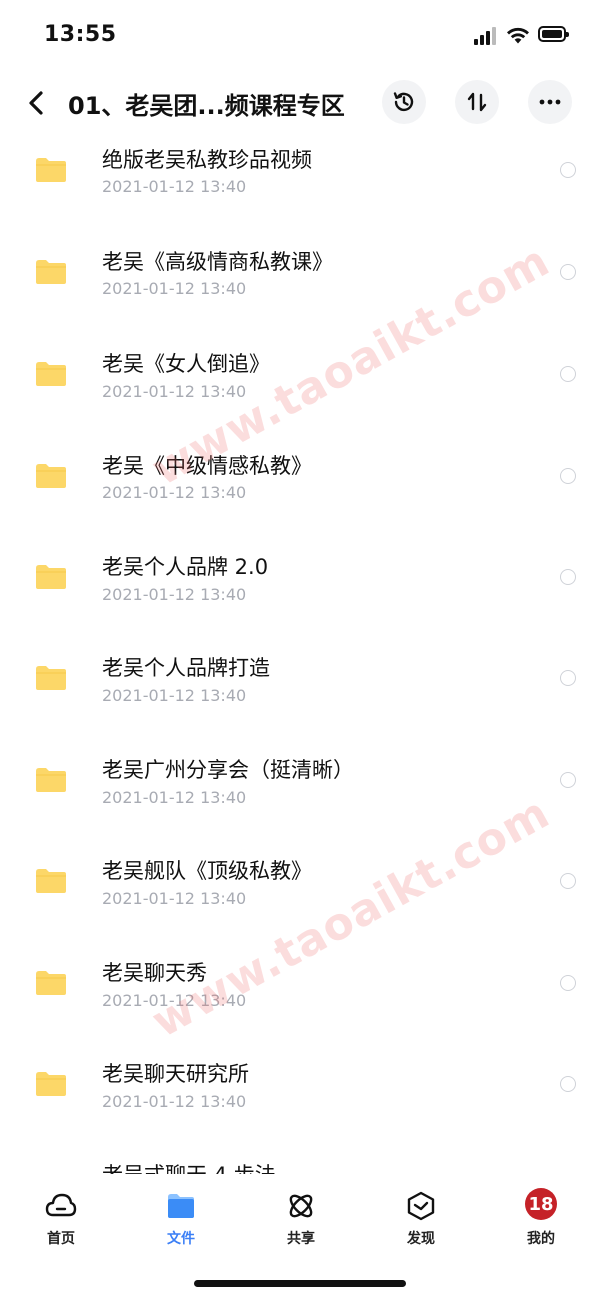 This screenshot has height=1299, width=600. I want to click on cellular-signal-icon, so click(485, 36).